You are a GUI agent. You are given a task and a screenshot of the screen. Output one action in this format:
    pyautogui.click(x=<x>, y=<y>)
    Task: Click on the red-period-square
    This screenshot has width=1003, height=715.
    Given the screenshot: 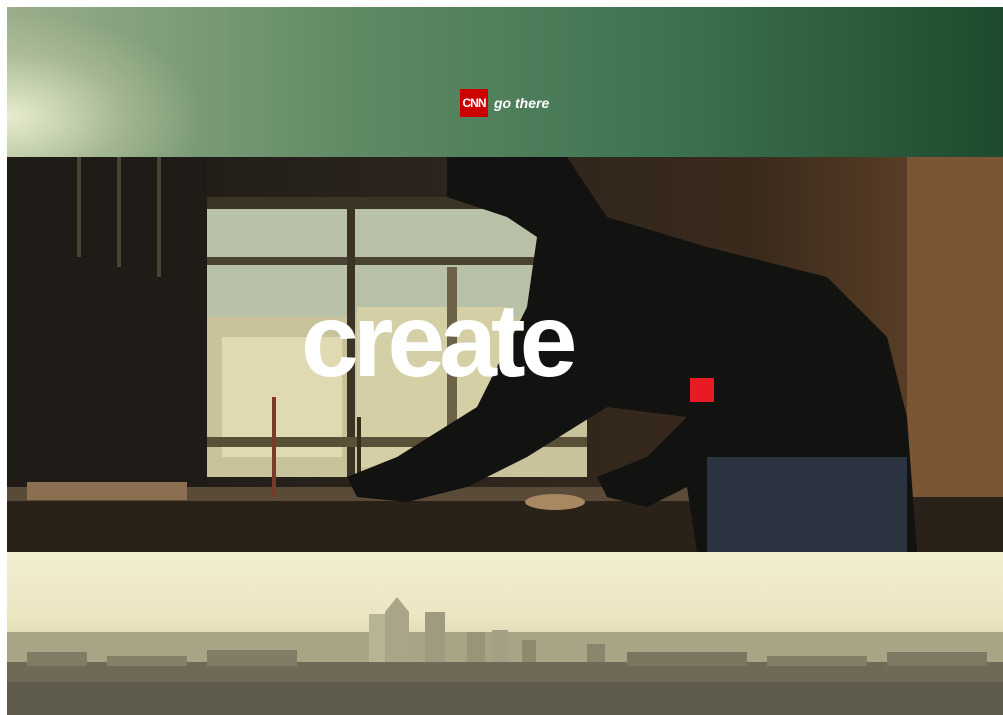 What is the action you would take?
    pyautogui.click(x=702, y=390)
    